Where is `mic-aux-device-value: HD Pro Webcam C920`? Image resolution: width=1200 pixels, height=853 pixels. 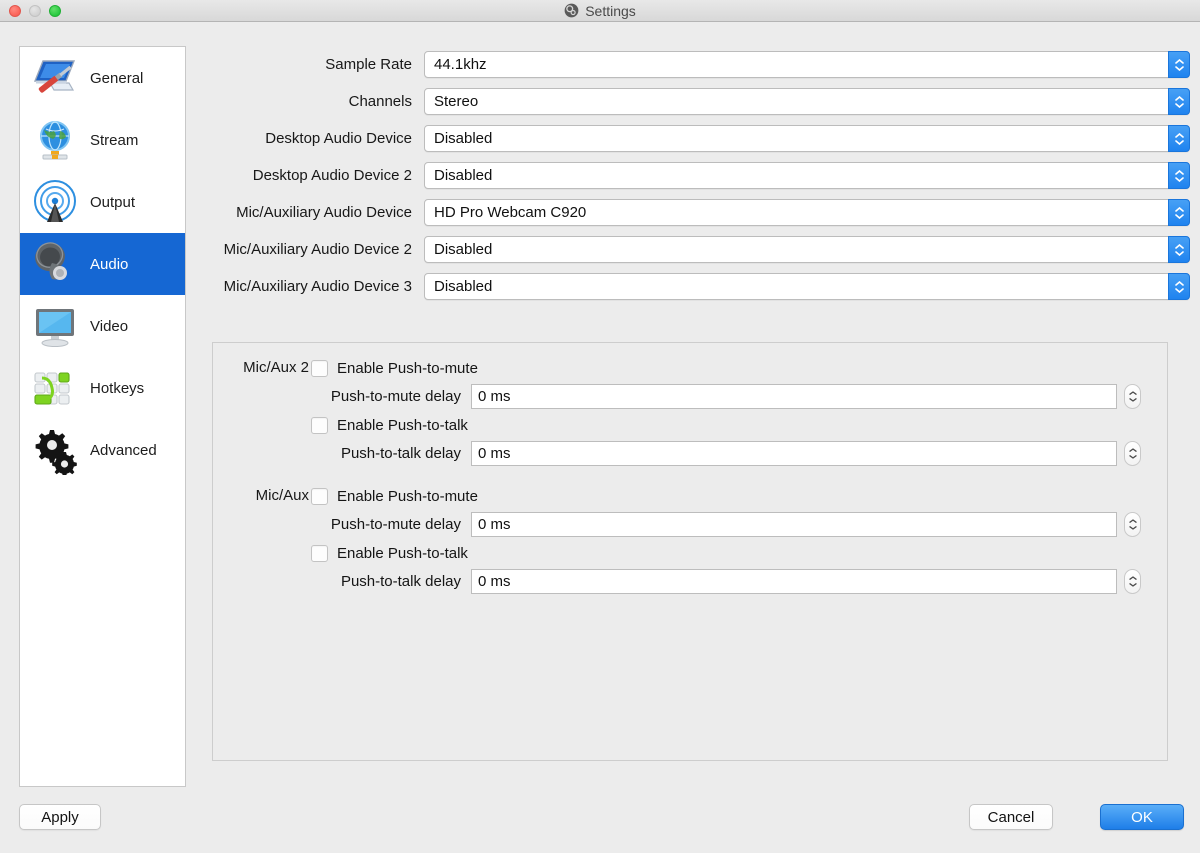
mic-aux-device-value: HD Pro Webcam C920 is located at coordinates (510, 212).